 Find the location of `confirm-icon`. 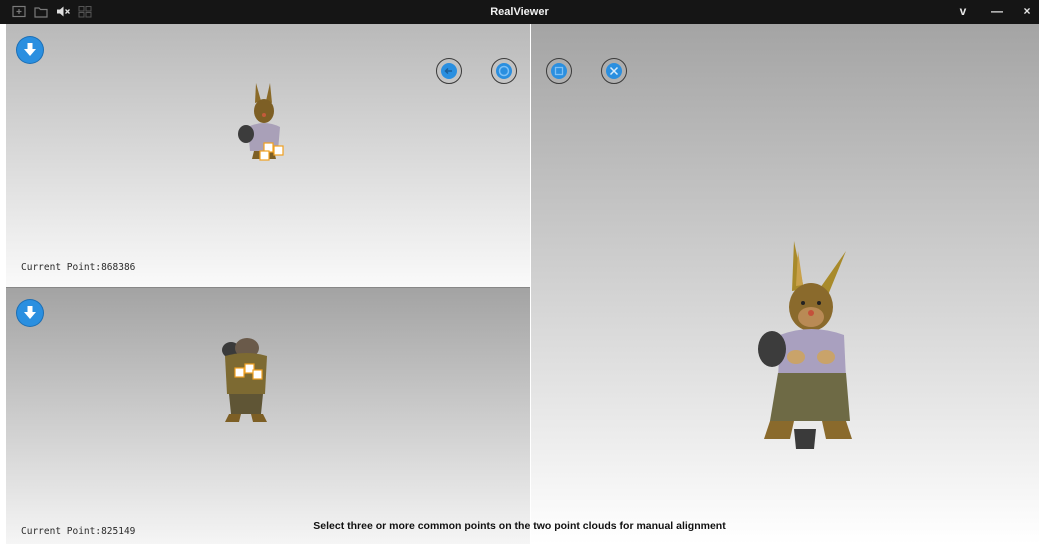

confirm-icon is located at coordinates (504, 71).